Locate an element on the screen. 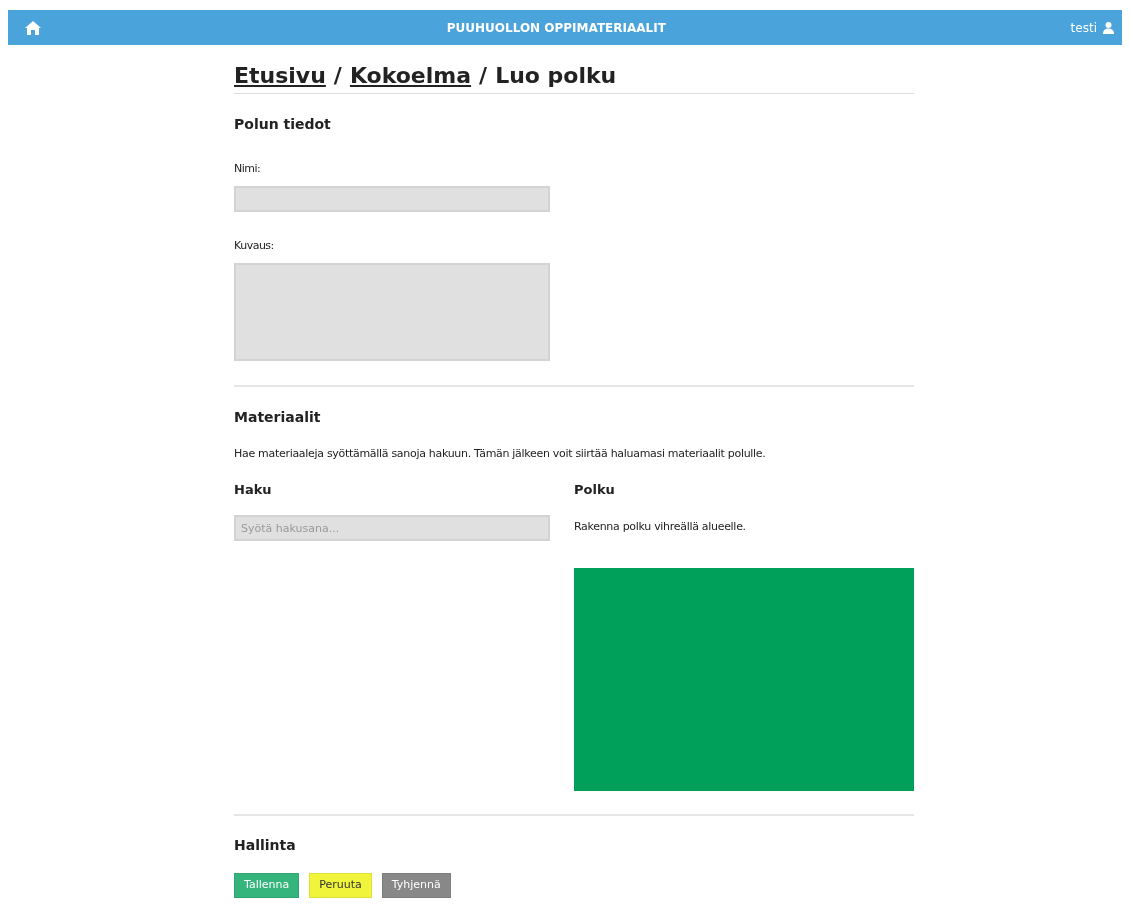 The width and height of the screenshot is (1130, 906). path-drop-area is located at coordinates (744, 679).